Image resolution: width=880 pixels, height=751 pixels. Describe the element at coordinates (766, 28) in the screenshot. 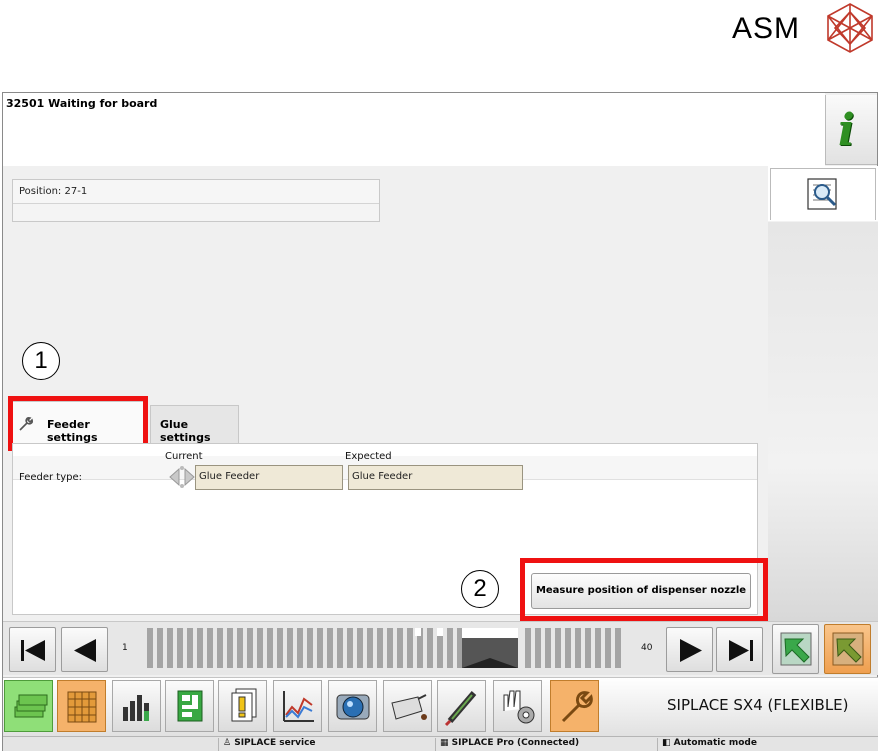

I see `brand-name: ASM` at that location.